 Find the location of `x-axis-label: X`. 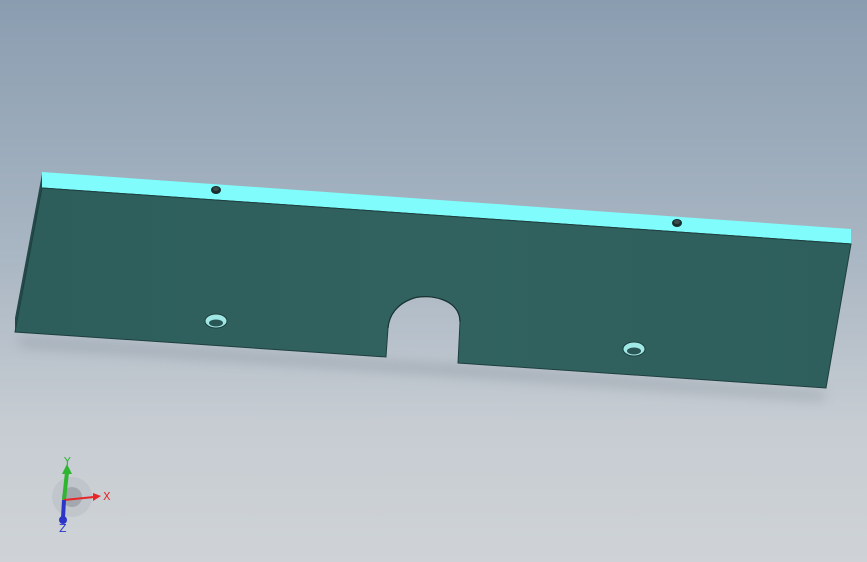

x-axis-label: X is located at coordinates (107, 496).